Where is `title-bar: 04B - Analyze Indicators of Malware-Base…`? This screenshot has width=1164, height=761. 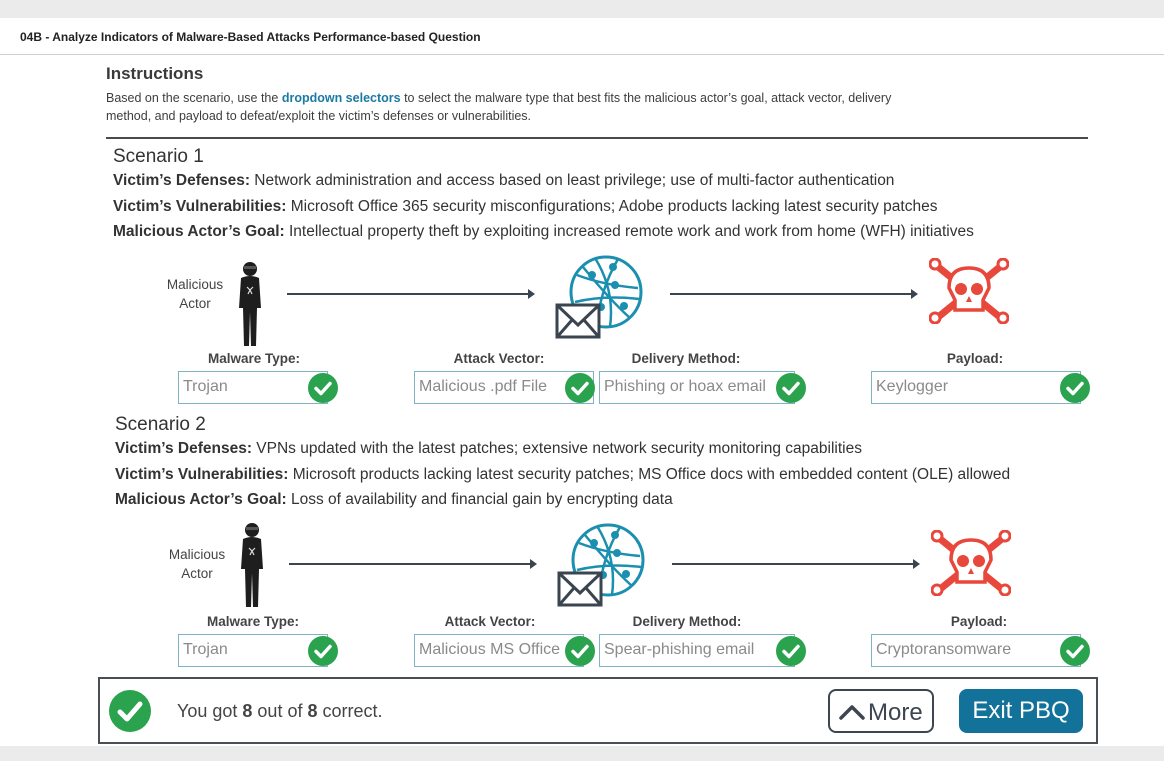 title-bar: 04B - Analyze Indicators of Malware-Base… is located at coordinates (582, 36).